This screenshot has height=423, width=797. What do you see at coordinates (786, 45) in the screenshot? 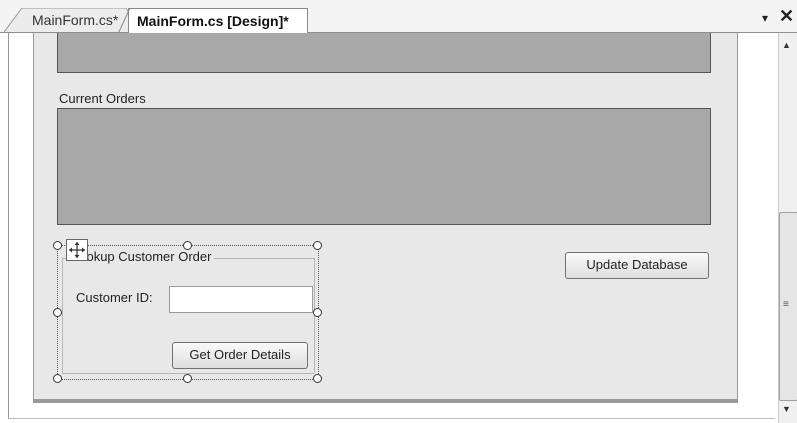
I see `scroll-up-arrow-icon: ▲` at bounding box center [786, 45].